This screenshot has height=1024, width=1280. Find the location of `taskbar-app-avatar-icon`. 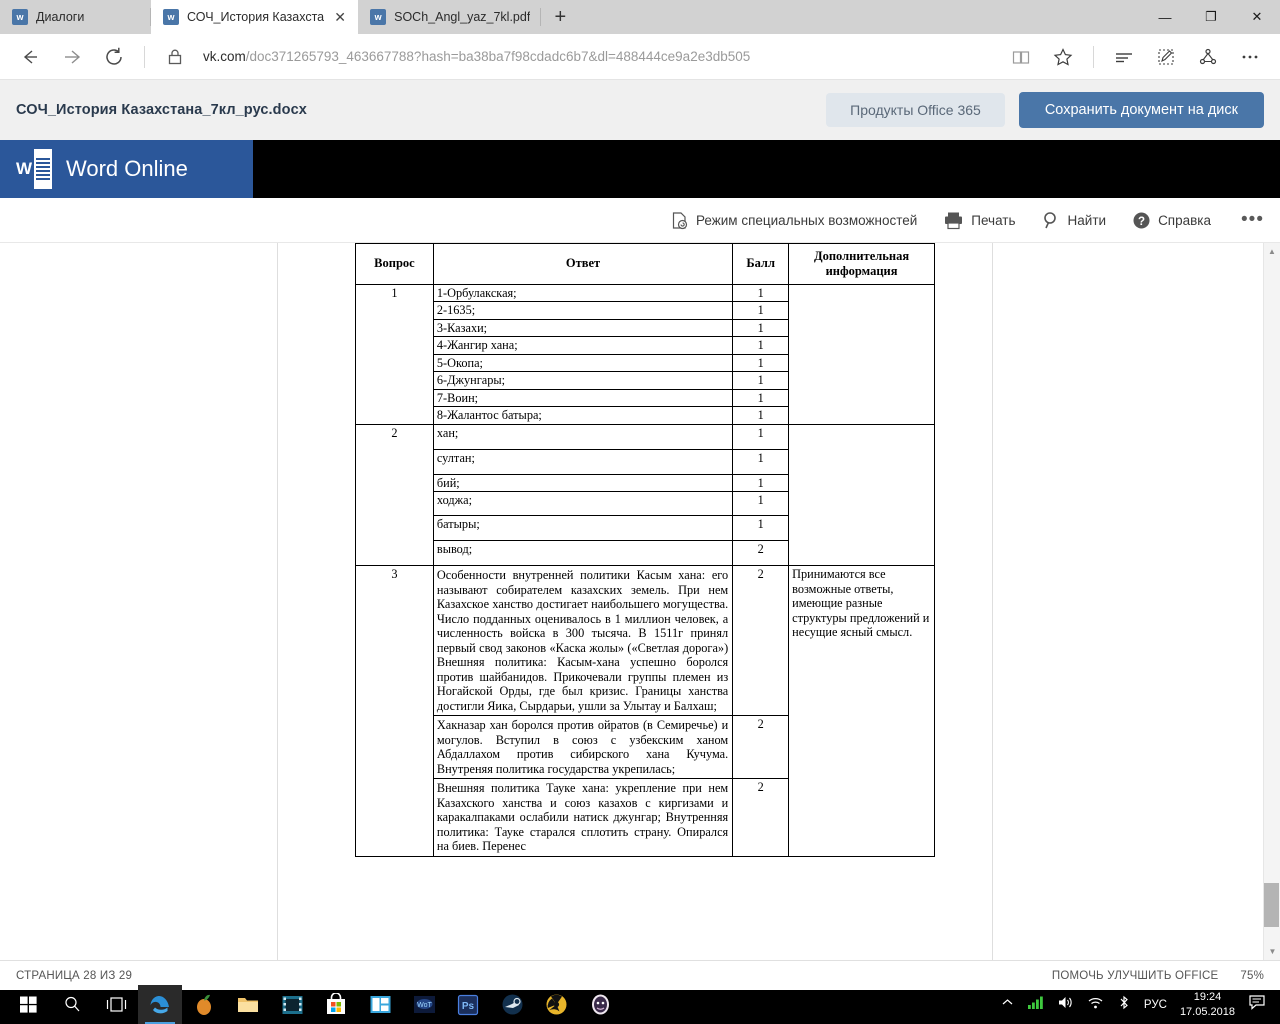

taskbar-app-avatar-icon is located at coordinates (600, 1004).